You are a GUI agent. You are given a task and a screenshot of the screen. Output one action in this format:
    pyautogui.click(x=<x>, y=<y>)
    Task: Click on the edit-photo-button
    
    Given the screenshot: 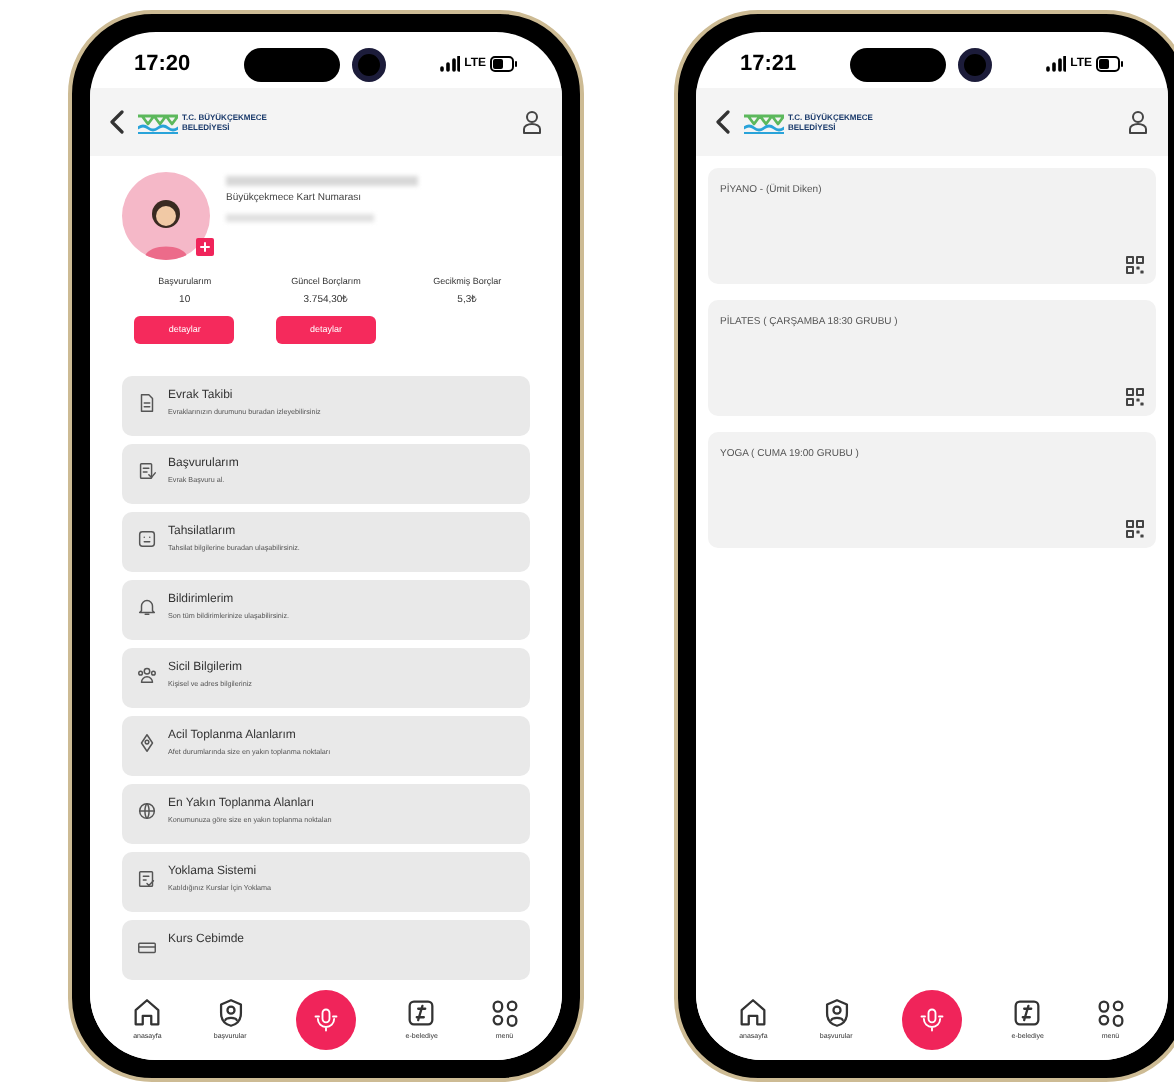 What is the action you would take?
    pyautogui.click(x=205, y=247)
    